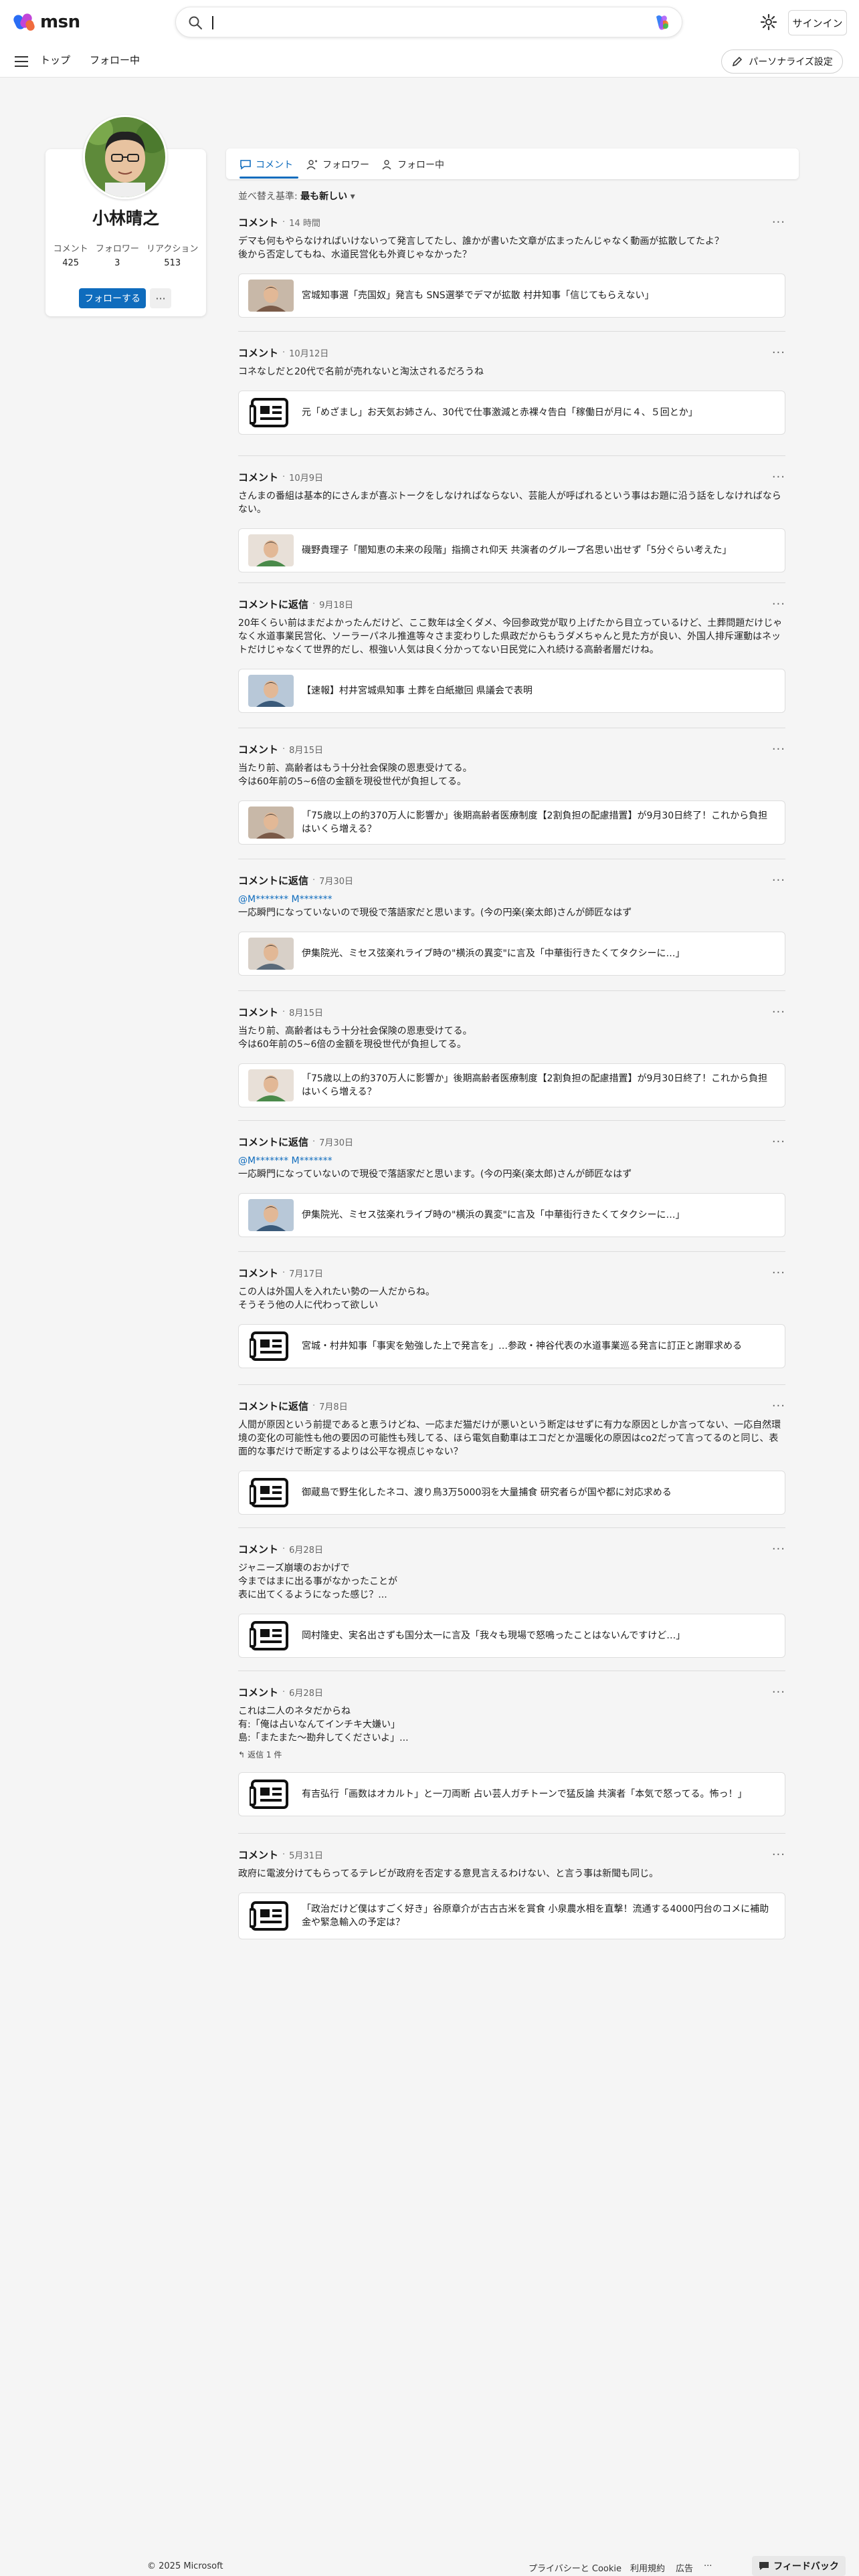 Image resolution: width=859 pixels, height=2576 pixels. I want to click on linked-article-card: 【速報】村井宮城県知事 土葬を白紙撤回 県議会で表明, so click(511, 691).